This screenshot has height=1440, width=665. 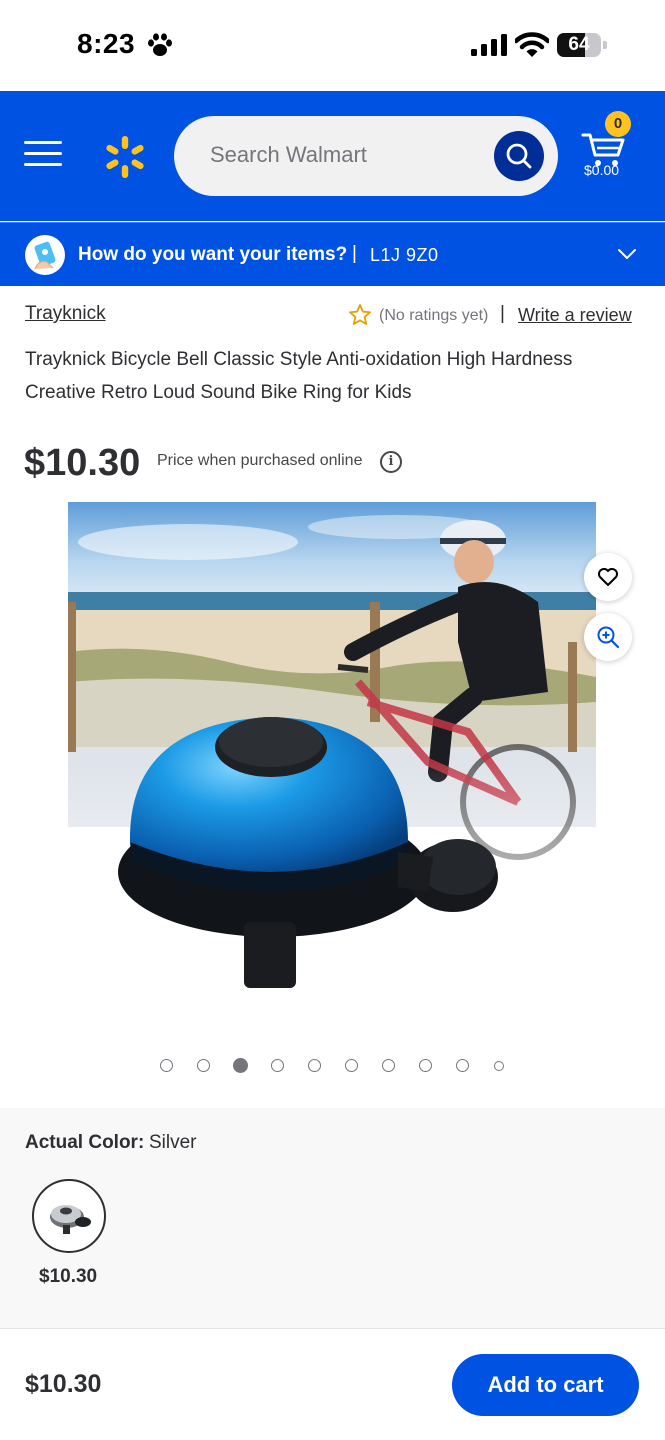 What do you see at coordinates (618, 124) in the screenshot?
I see `cart-count-badge: 0` at bounding box center [618, 124].